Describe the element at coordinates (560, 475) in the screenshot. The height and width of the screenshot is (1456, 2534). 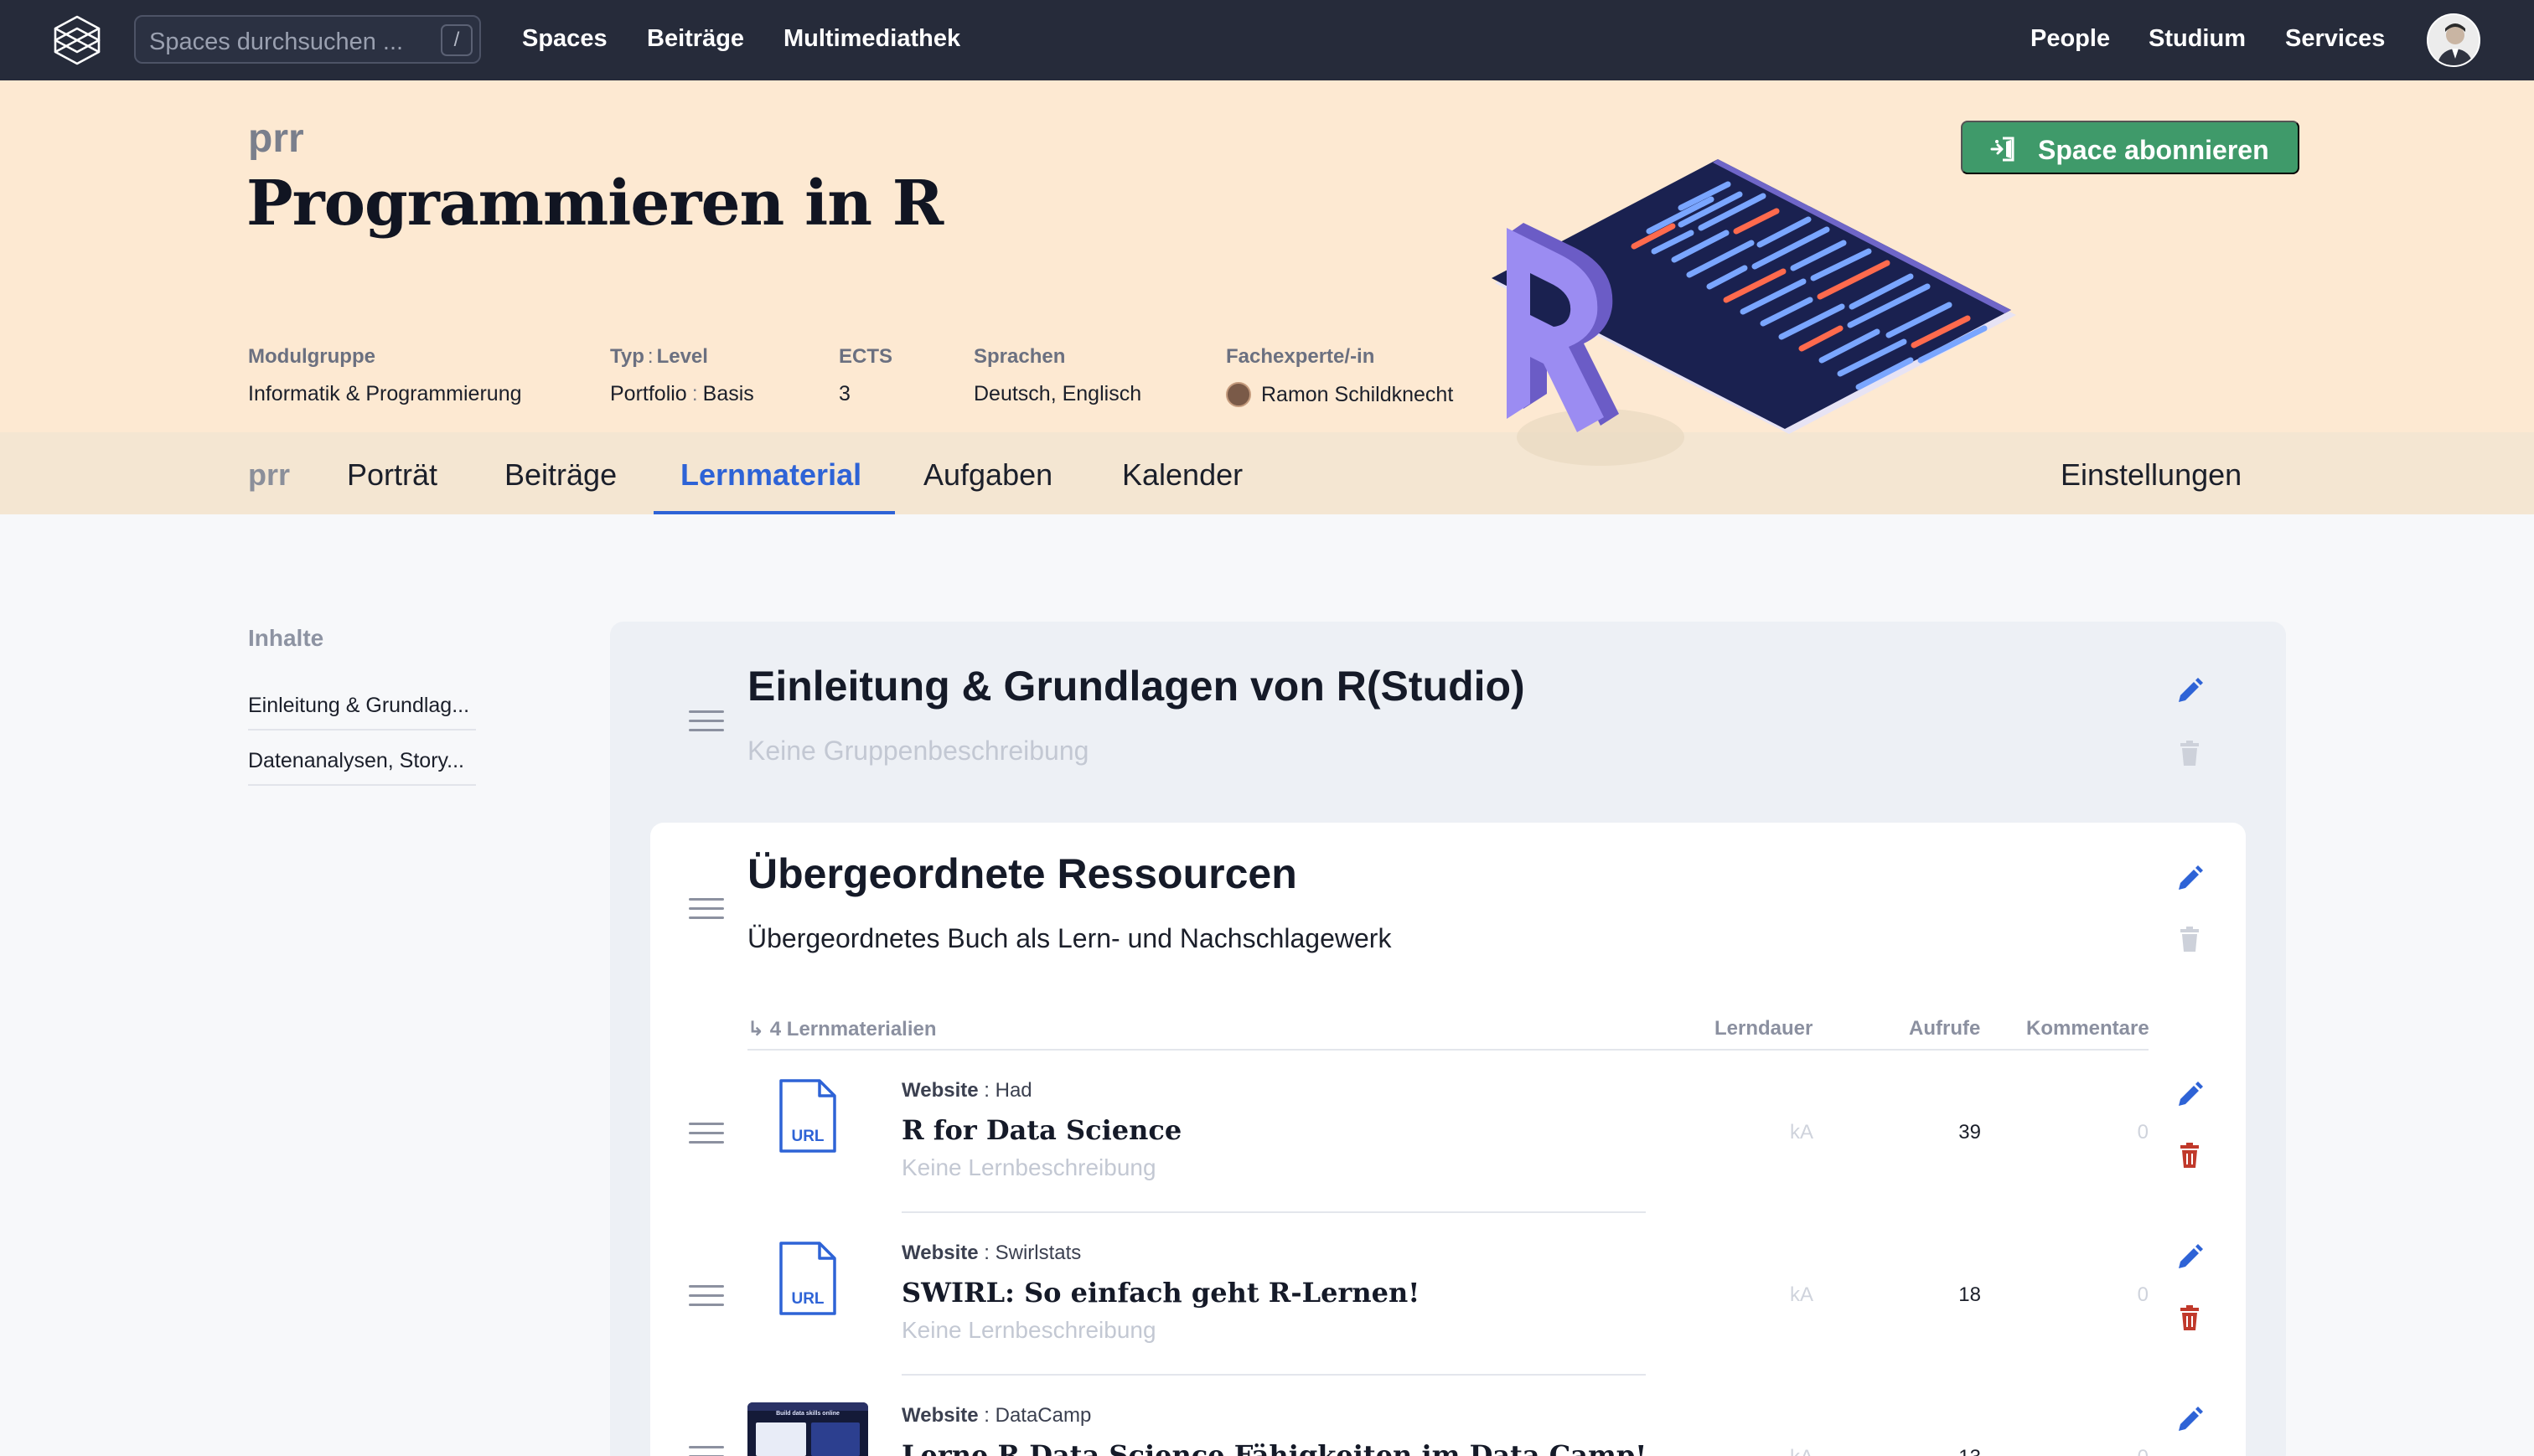
I see `tab-beitraege: Beiträge` at that location.